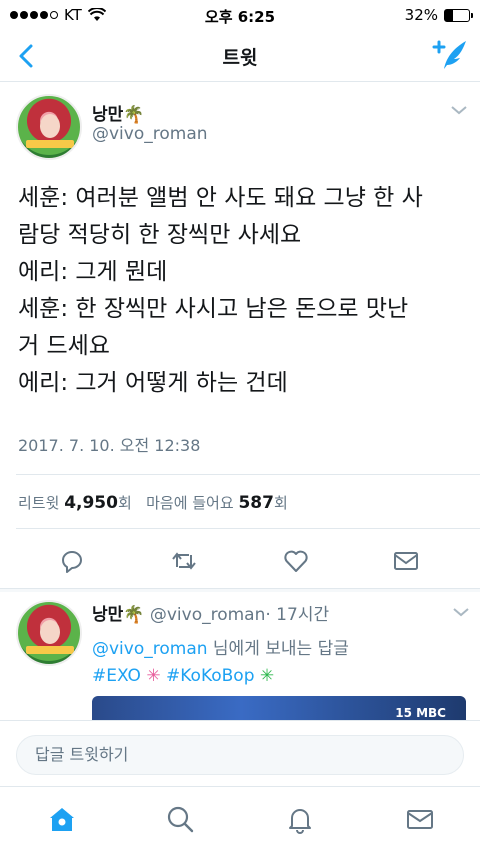 The image size is (480, 854). I want to click on reply-time: · 17시간, so click(297, 615).